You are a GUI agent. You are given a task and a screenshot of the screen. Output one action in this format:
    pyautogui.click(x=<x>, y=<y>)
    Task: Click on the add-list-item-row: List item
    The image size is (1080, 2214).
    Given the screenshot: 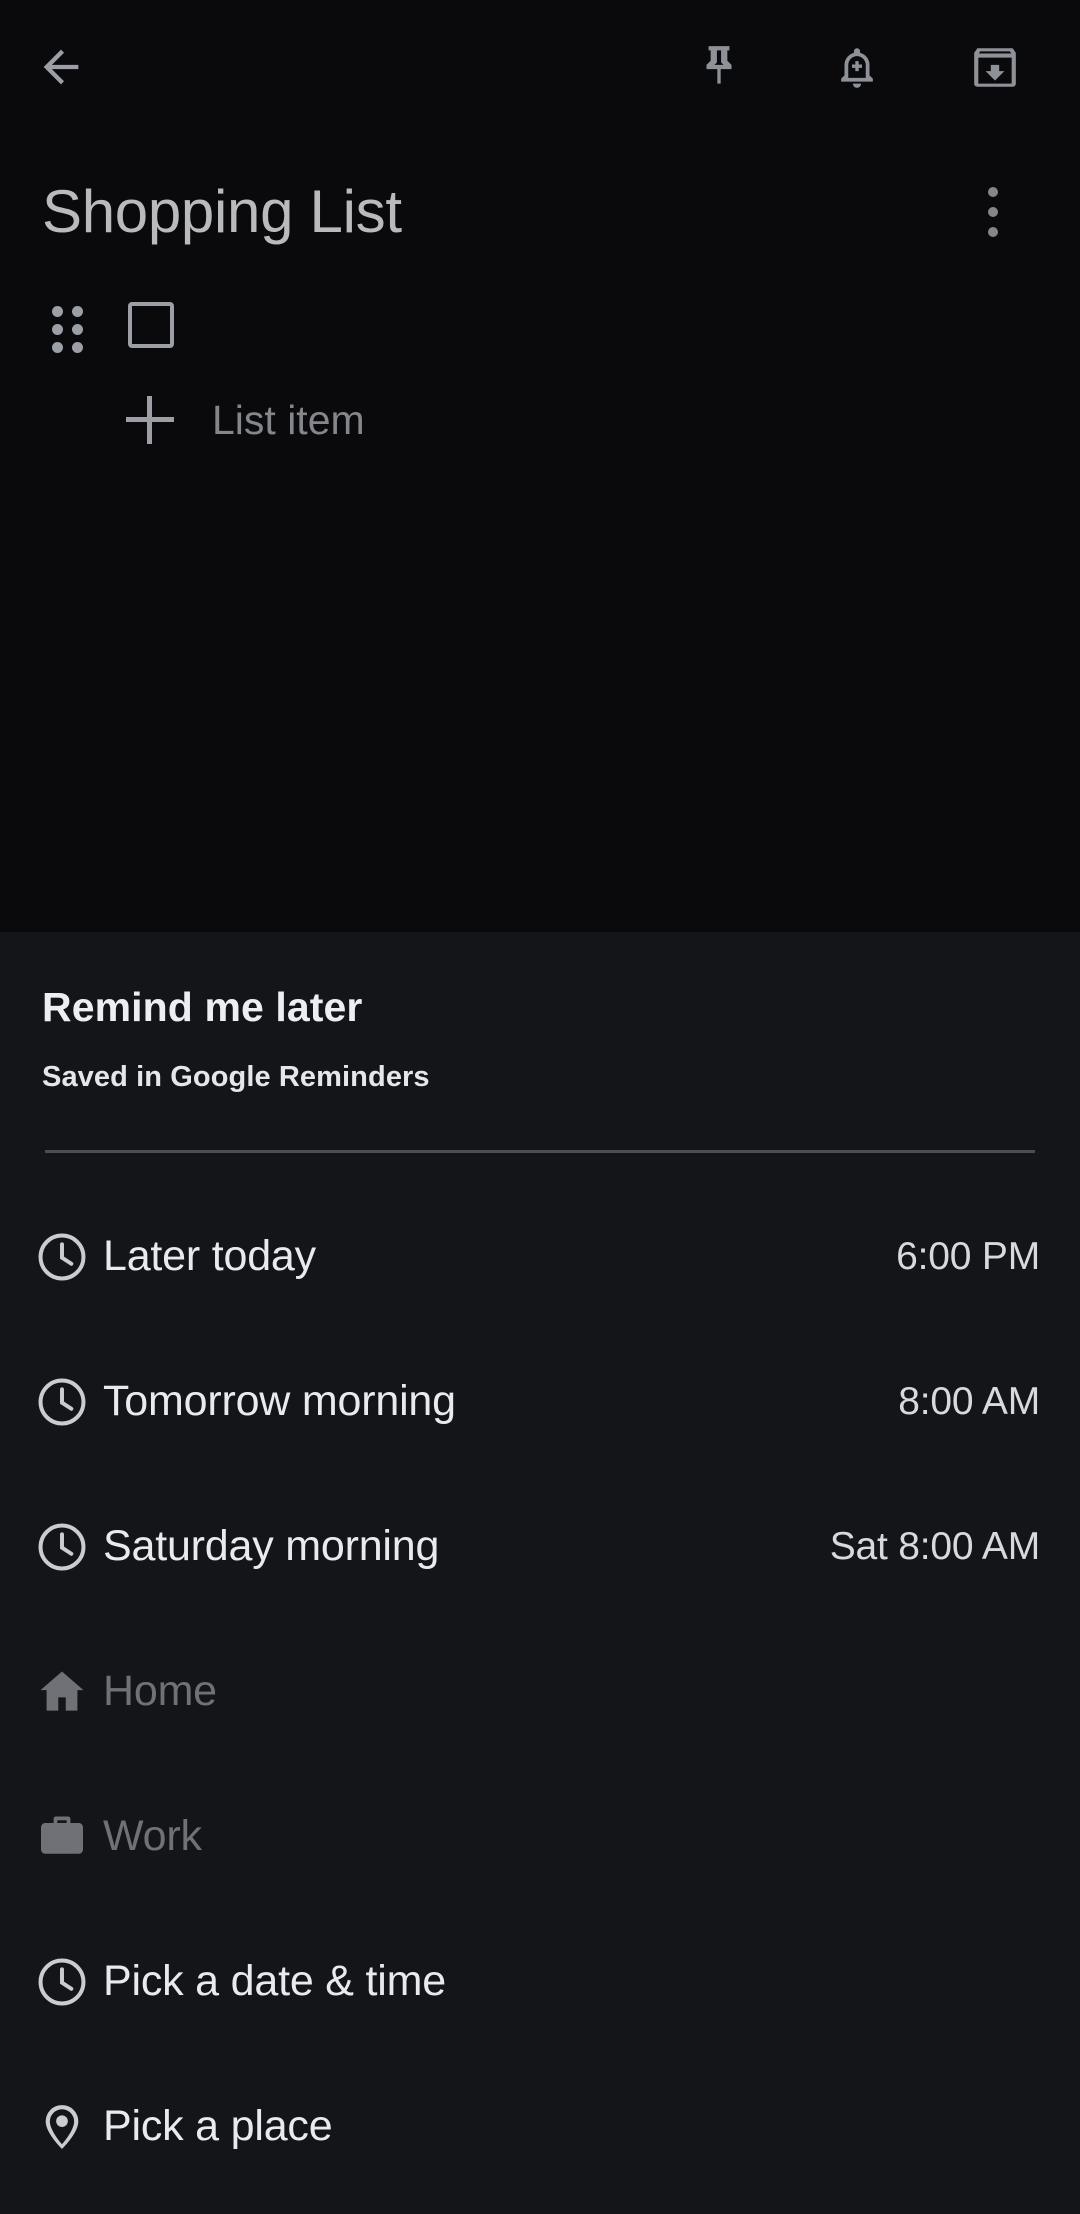 What is the action you would take?
    pyautogui.click(x=540, y=418)
    